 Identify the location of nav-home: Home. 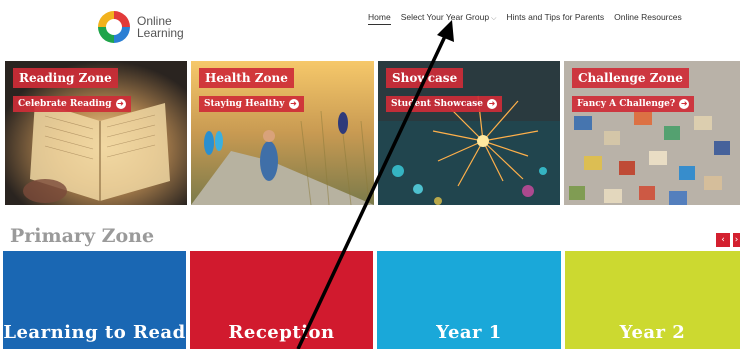
(379, 18).